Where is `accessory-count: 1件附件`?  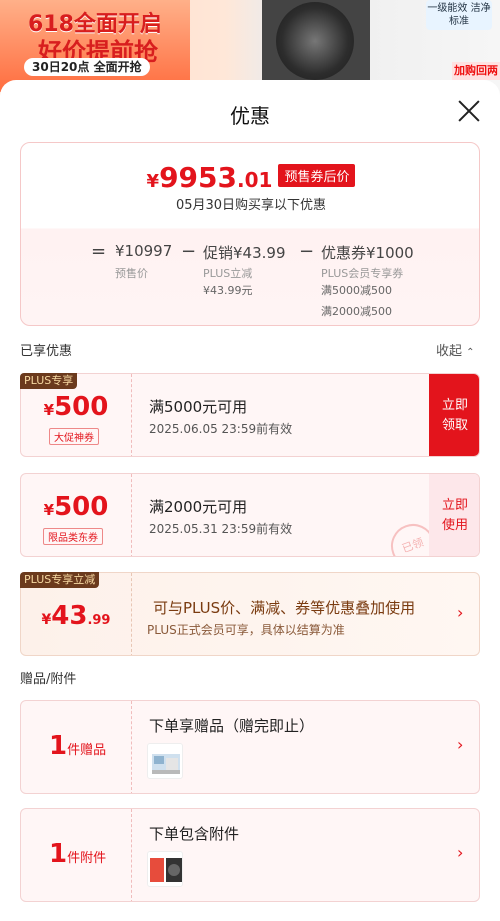 accessory-count: 1件附件 is located at coordinates (77, 854).